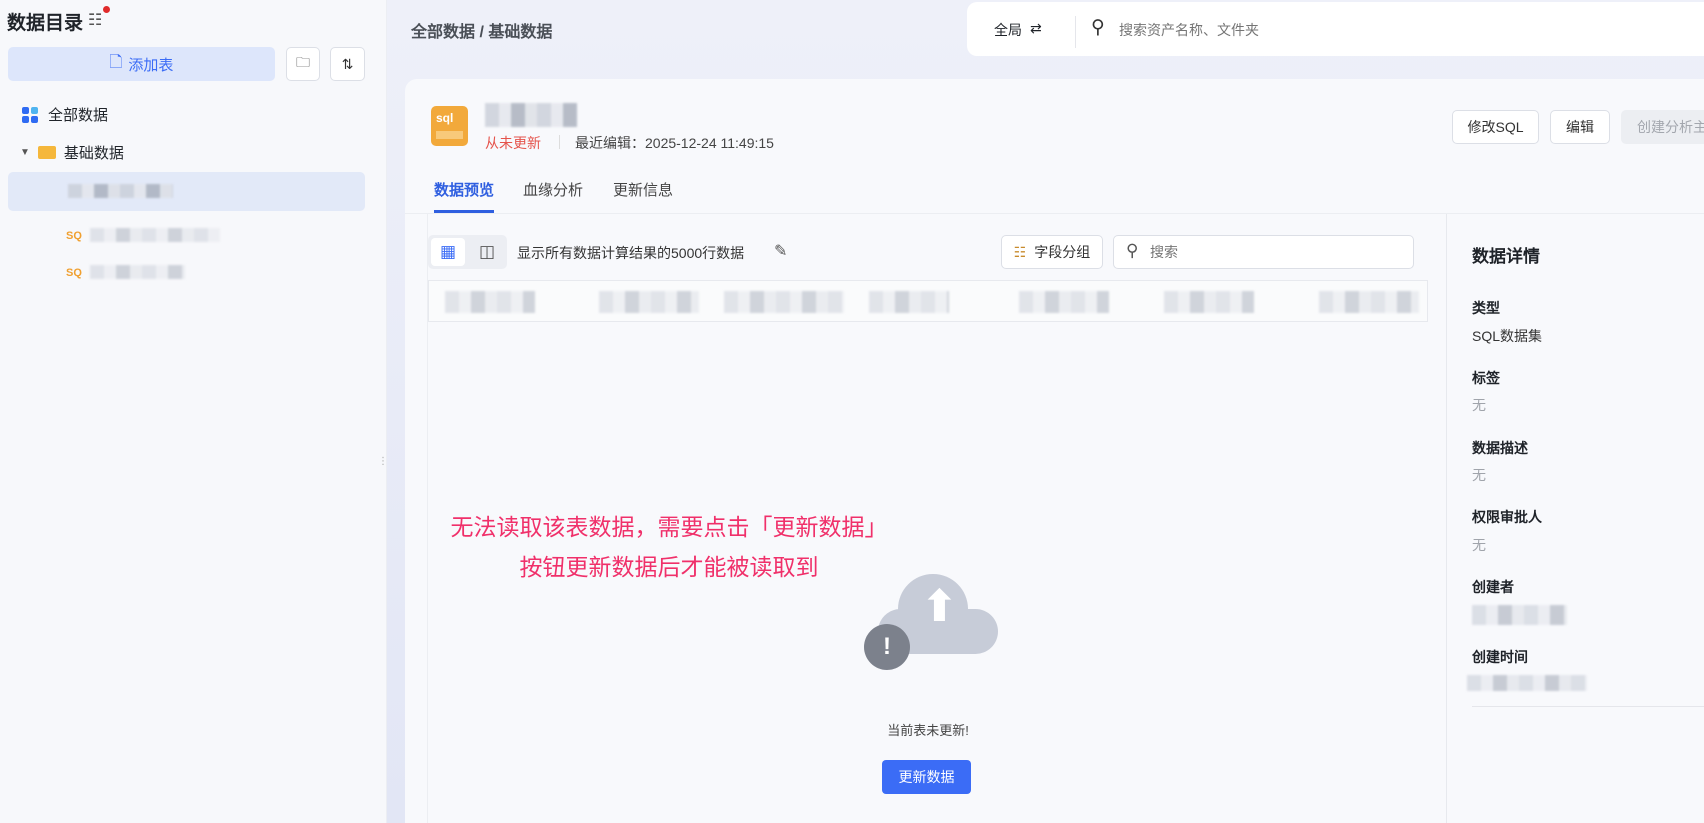  Describe the element at coordinates (65, 114) in the screenshot. I see `tree-item-all-data: 全部数据` at that location.